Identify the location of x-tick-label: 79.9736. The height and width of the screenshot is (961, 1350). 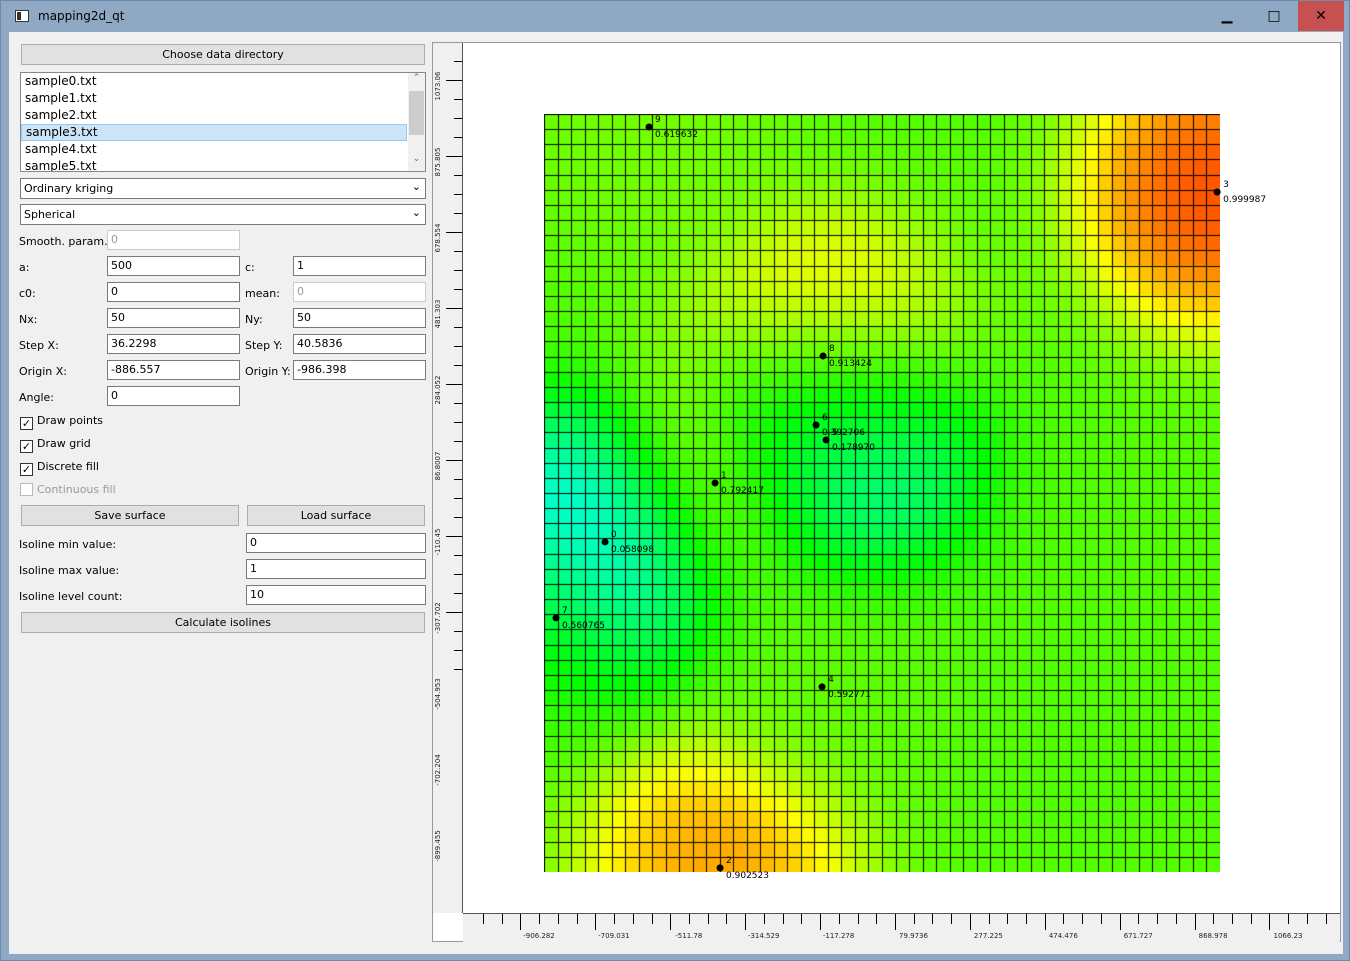
(913, 936).